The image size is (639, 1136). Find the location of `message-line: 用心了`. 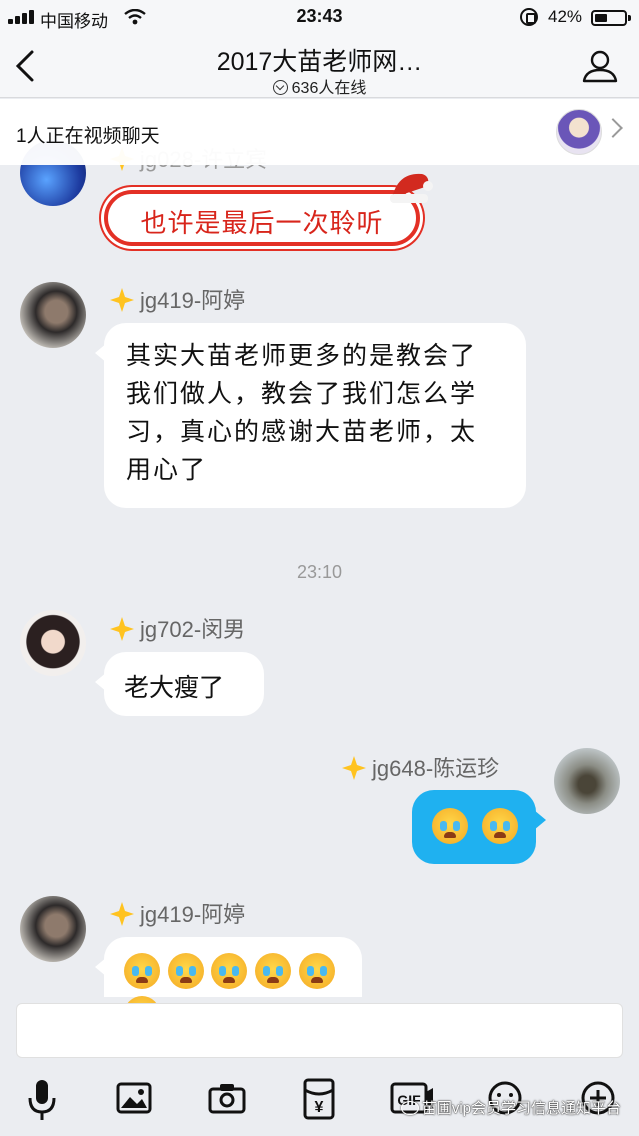

message-line: 用心了 is located at coordinates (167, 469).